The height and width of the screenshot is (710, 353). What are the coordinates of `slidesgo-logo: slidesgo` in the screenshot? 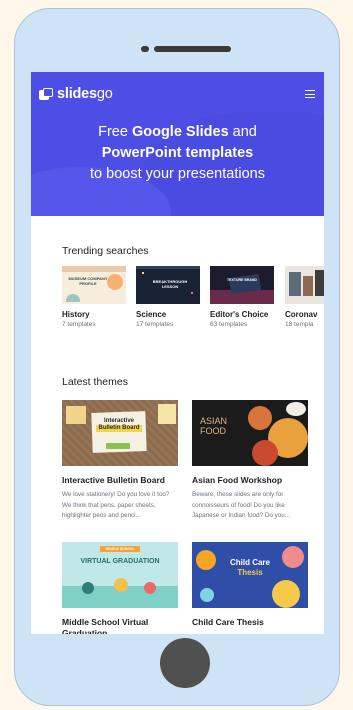 It's located at (76, 94).